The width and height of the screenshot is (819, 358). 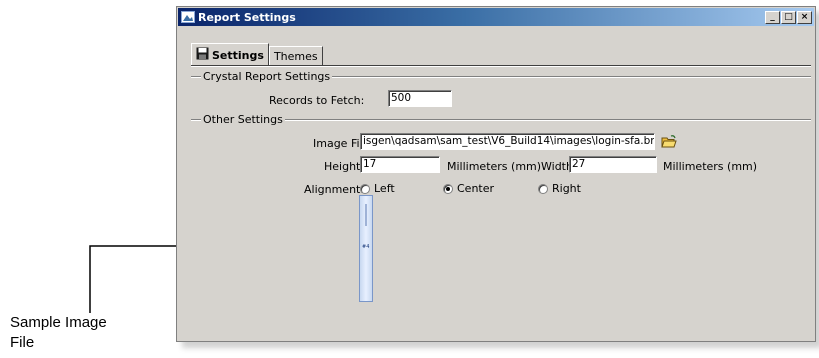 What do you see at coordinates (566, 188) in the screenshot?
I see `alignment-right-label: Right` at bounding box center [566, 188].